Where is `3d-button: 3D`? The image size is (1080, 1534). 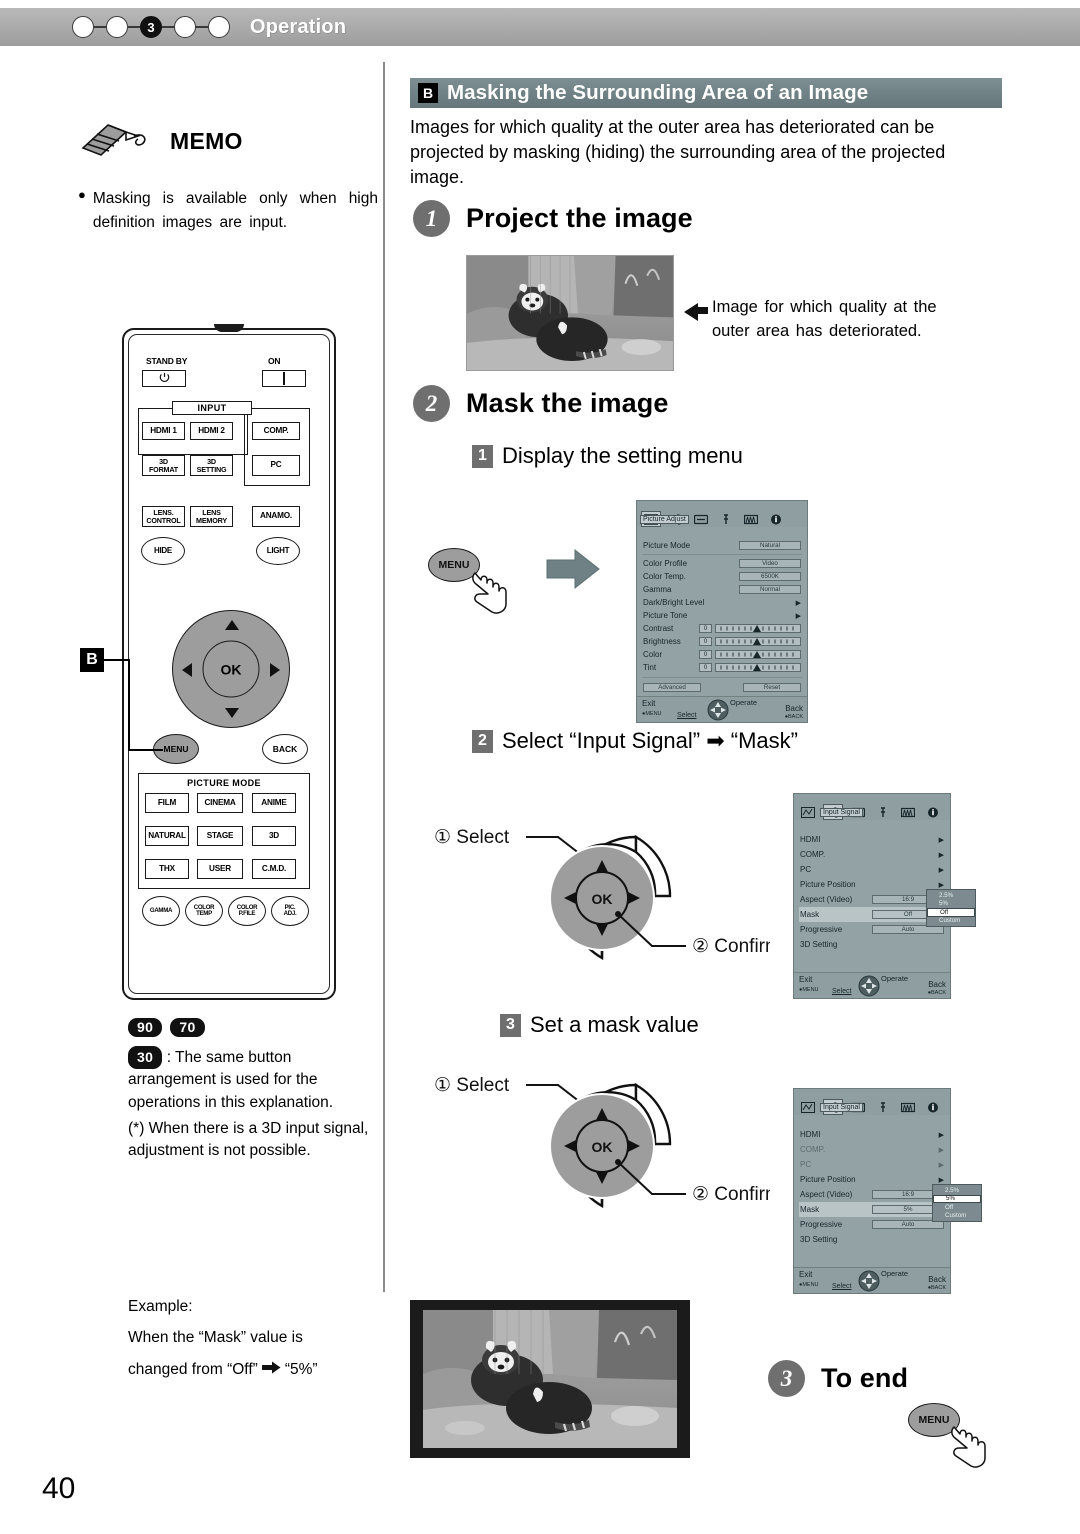
3d-button: 3D is located at coordinates (274, 836).